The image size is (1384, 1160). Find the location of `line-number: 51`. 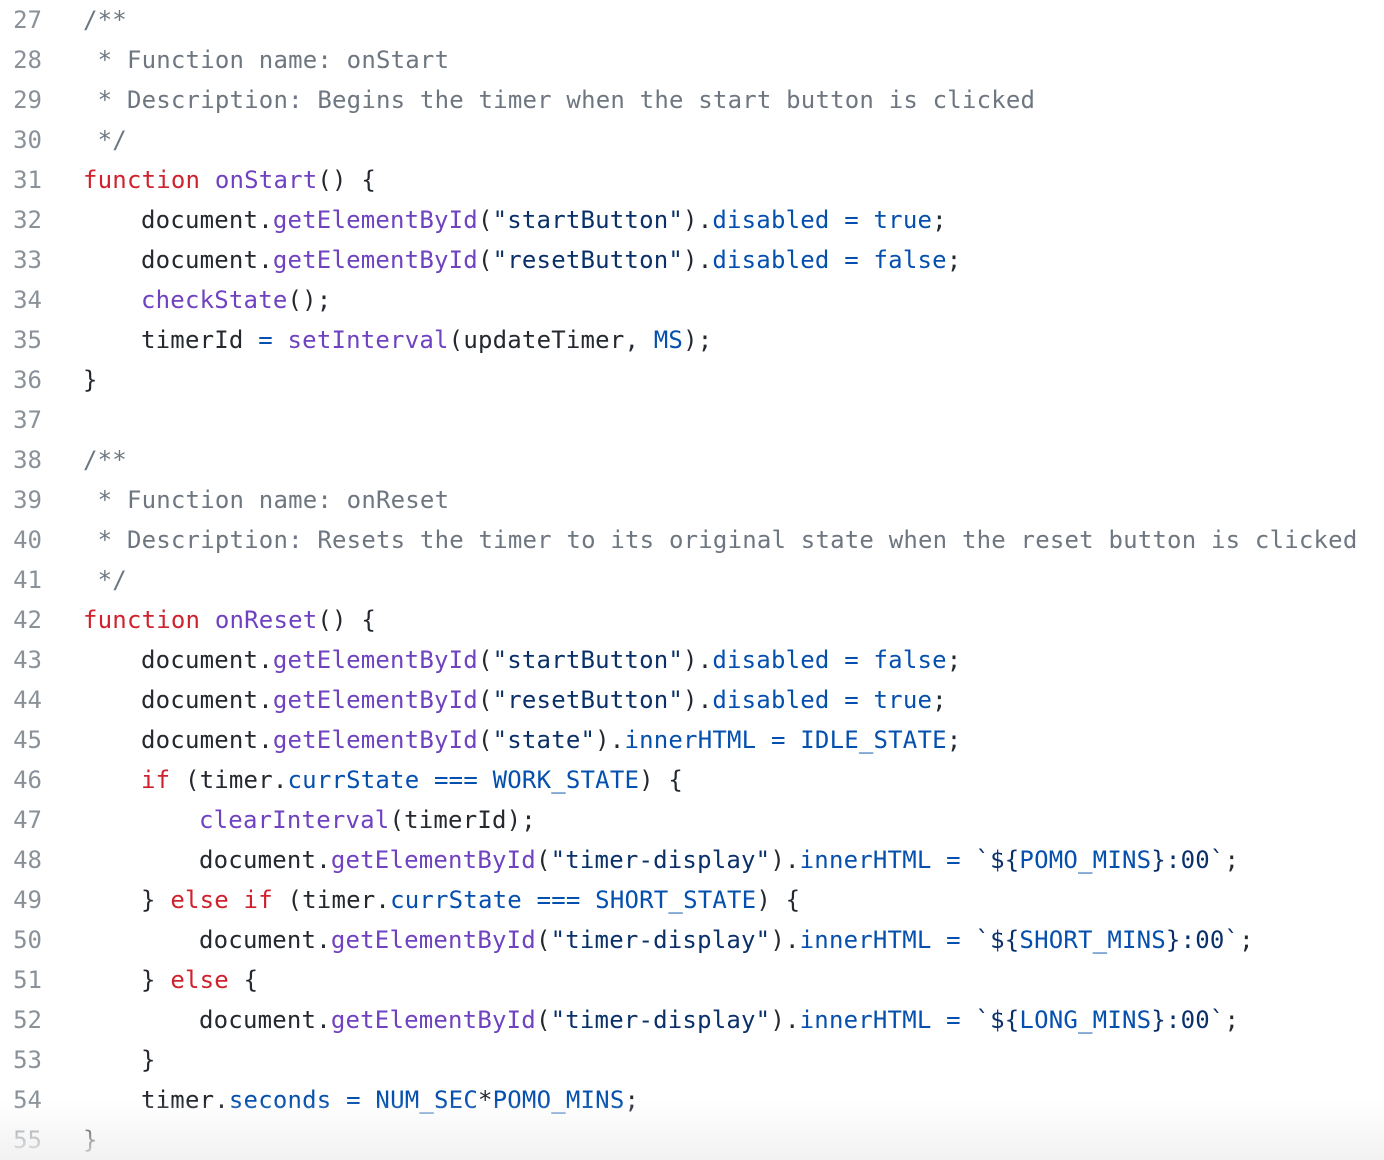

line-number: 51 is located at coordinates (21, 980).